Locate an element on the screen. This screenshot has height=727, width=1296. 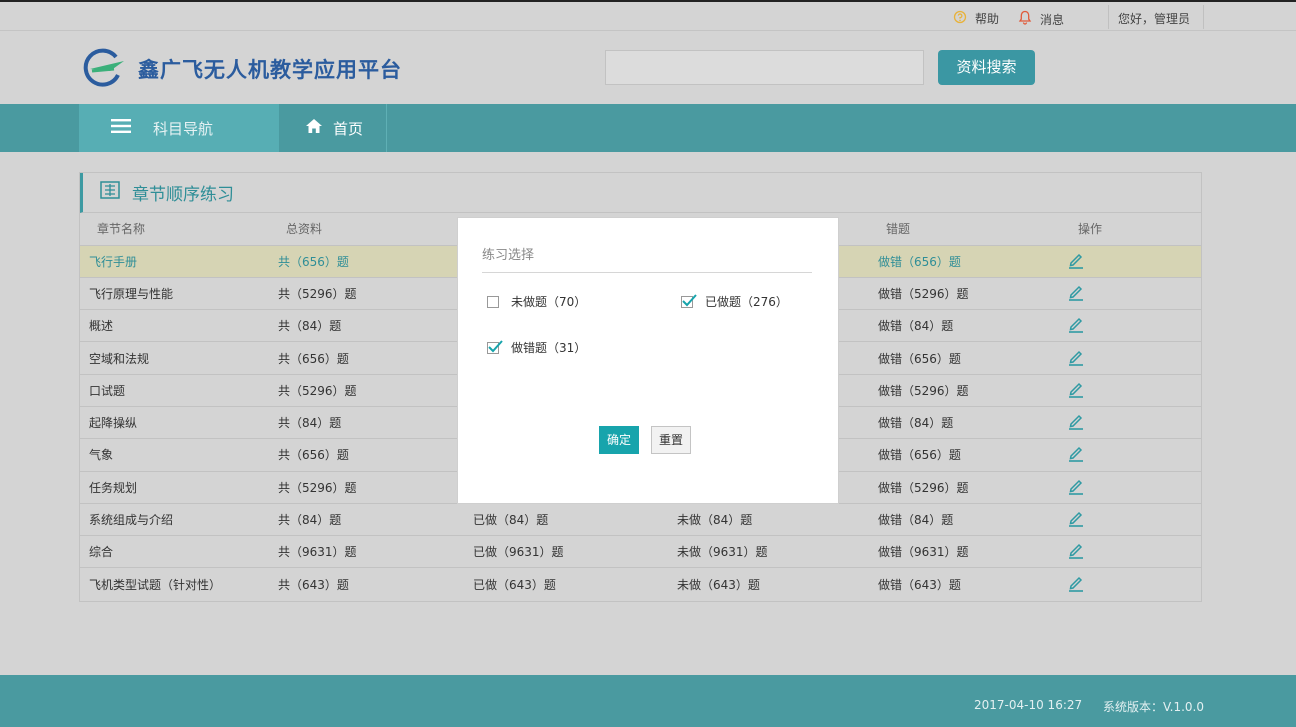
main-nav: 科目导航 首页 is located at coordinates (648, 128).